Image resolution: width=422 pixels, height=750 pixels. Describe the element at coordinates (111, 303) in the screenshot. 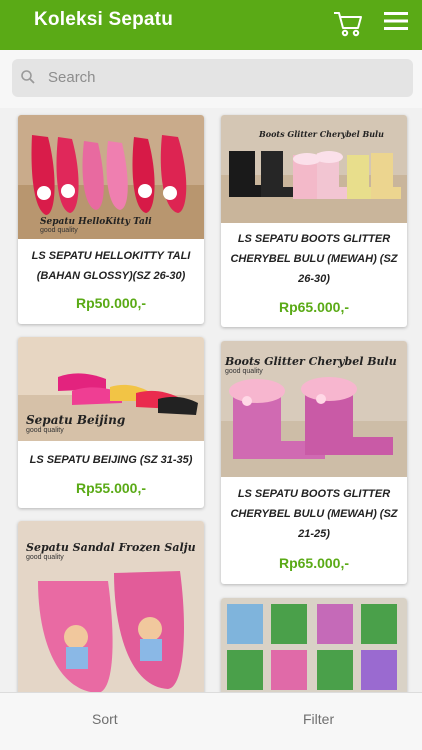

I see `product-price: Rp50.000,-` at that location.